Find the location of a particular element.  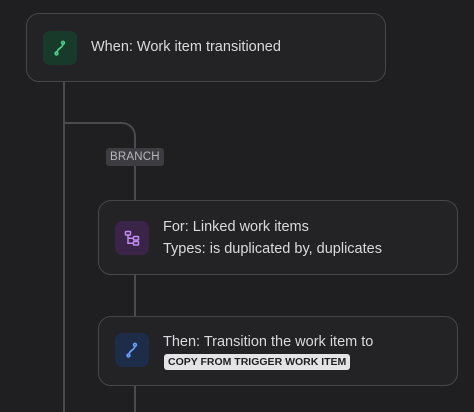

trigger-icon-box is located at coordinates (60, 48).